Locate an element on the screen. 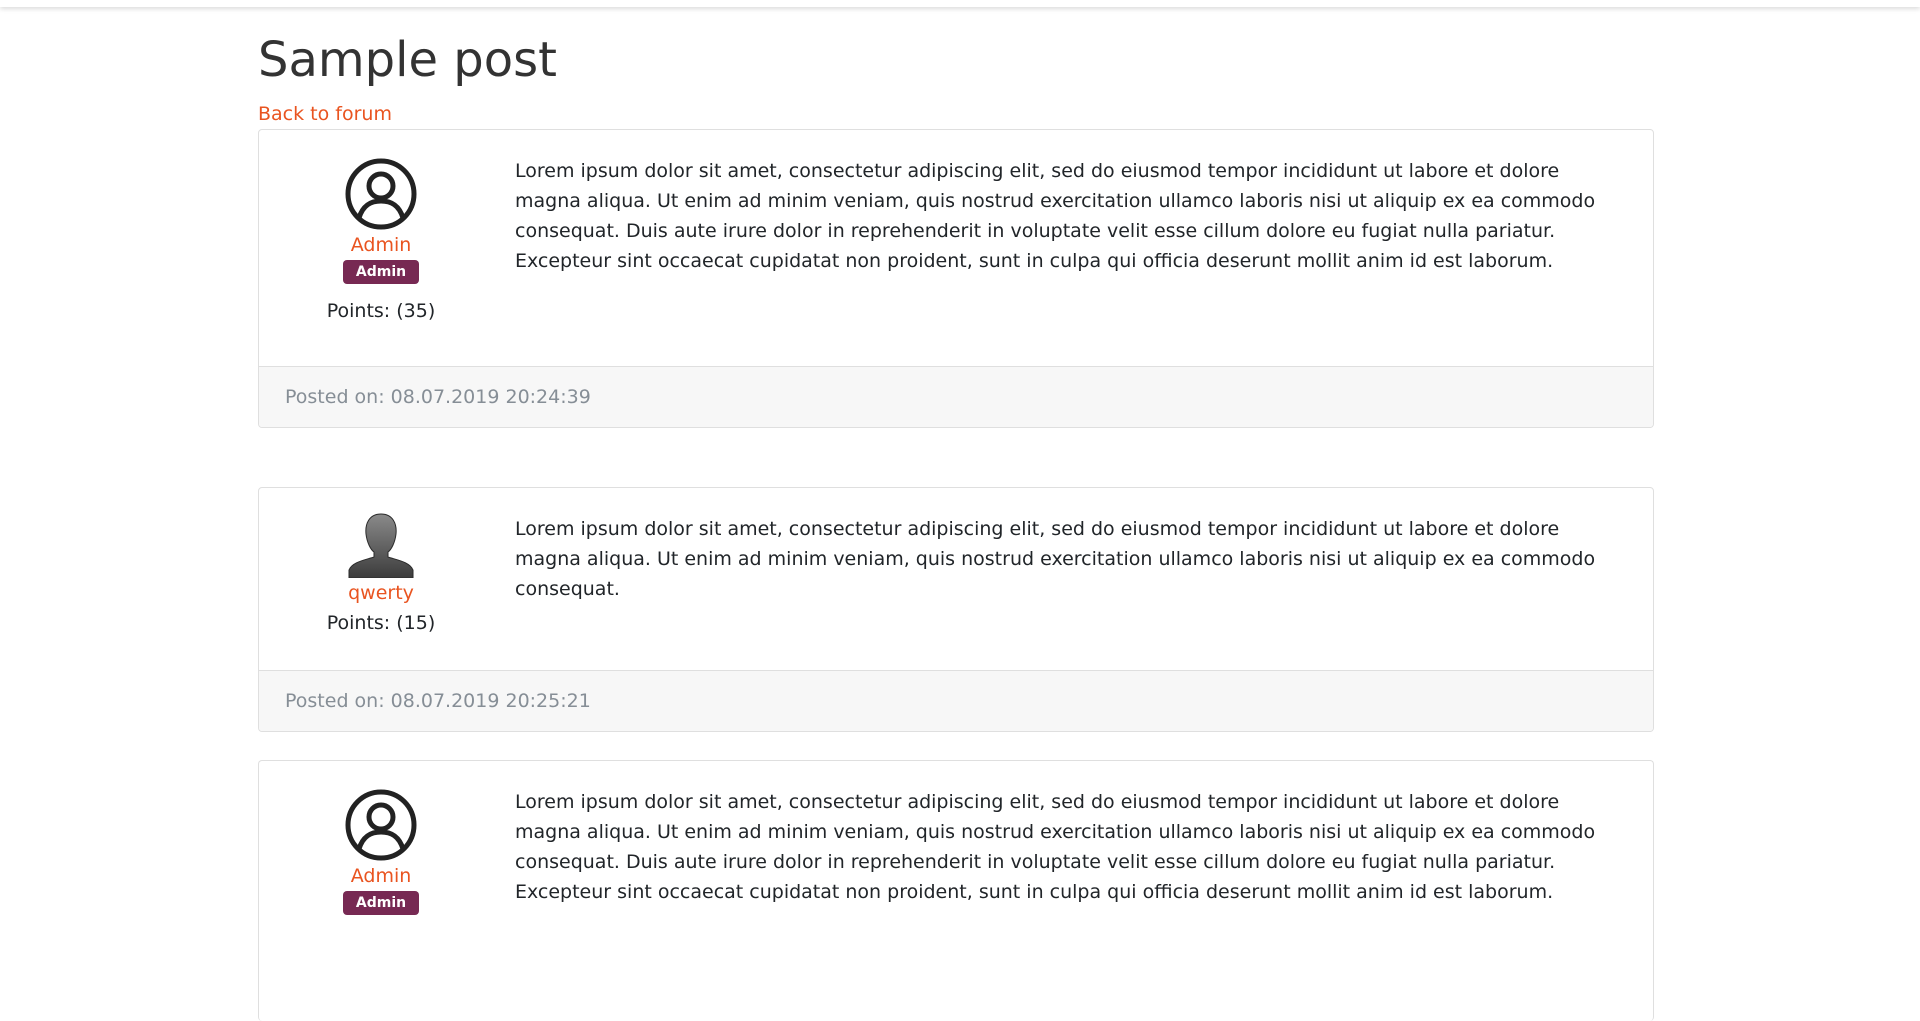  post-author: Admin Admin Points: (35) is located at coordinates (381, 241).